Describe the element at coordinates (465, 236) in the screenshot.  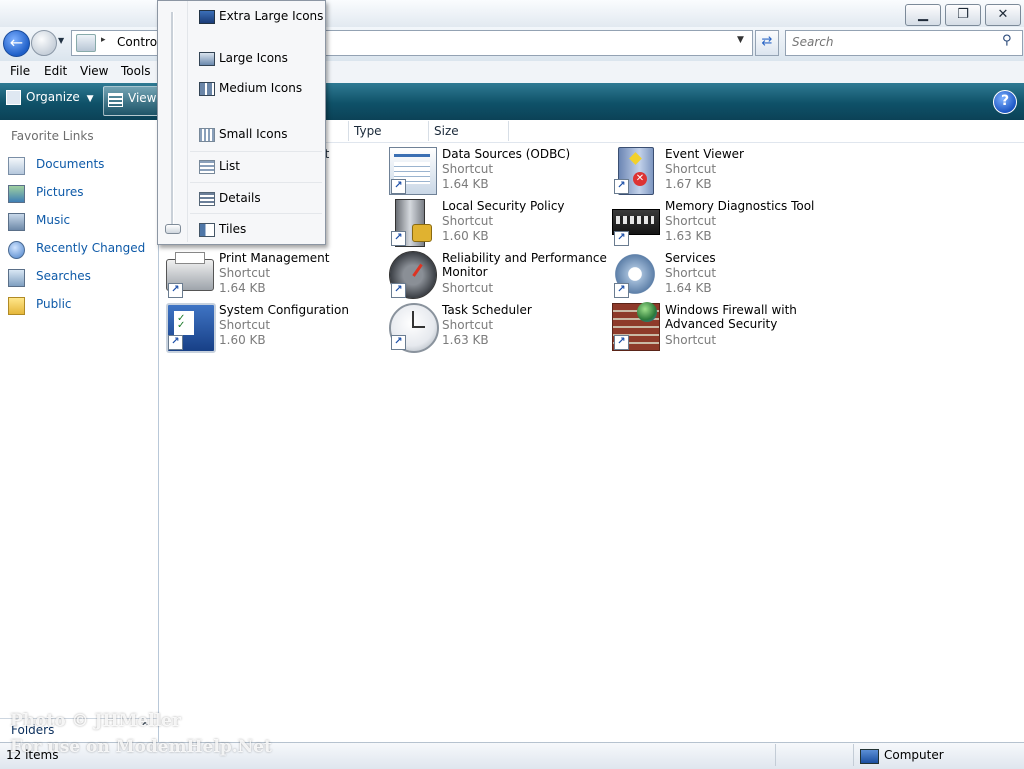
I see `file-size: 1.60 KB` at that location.